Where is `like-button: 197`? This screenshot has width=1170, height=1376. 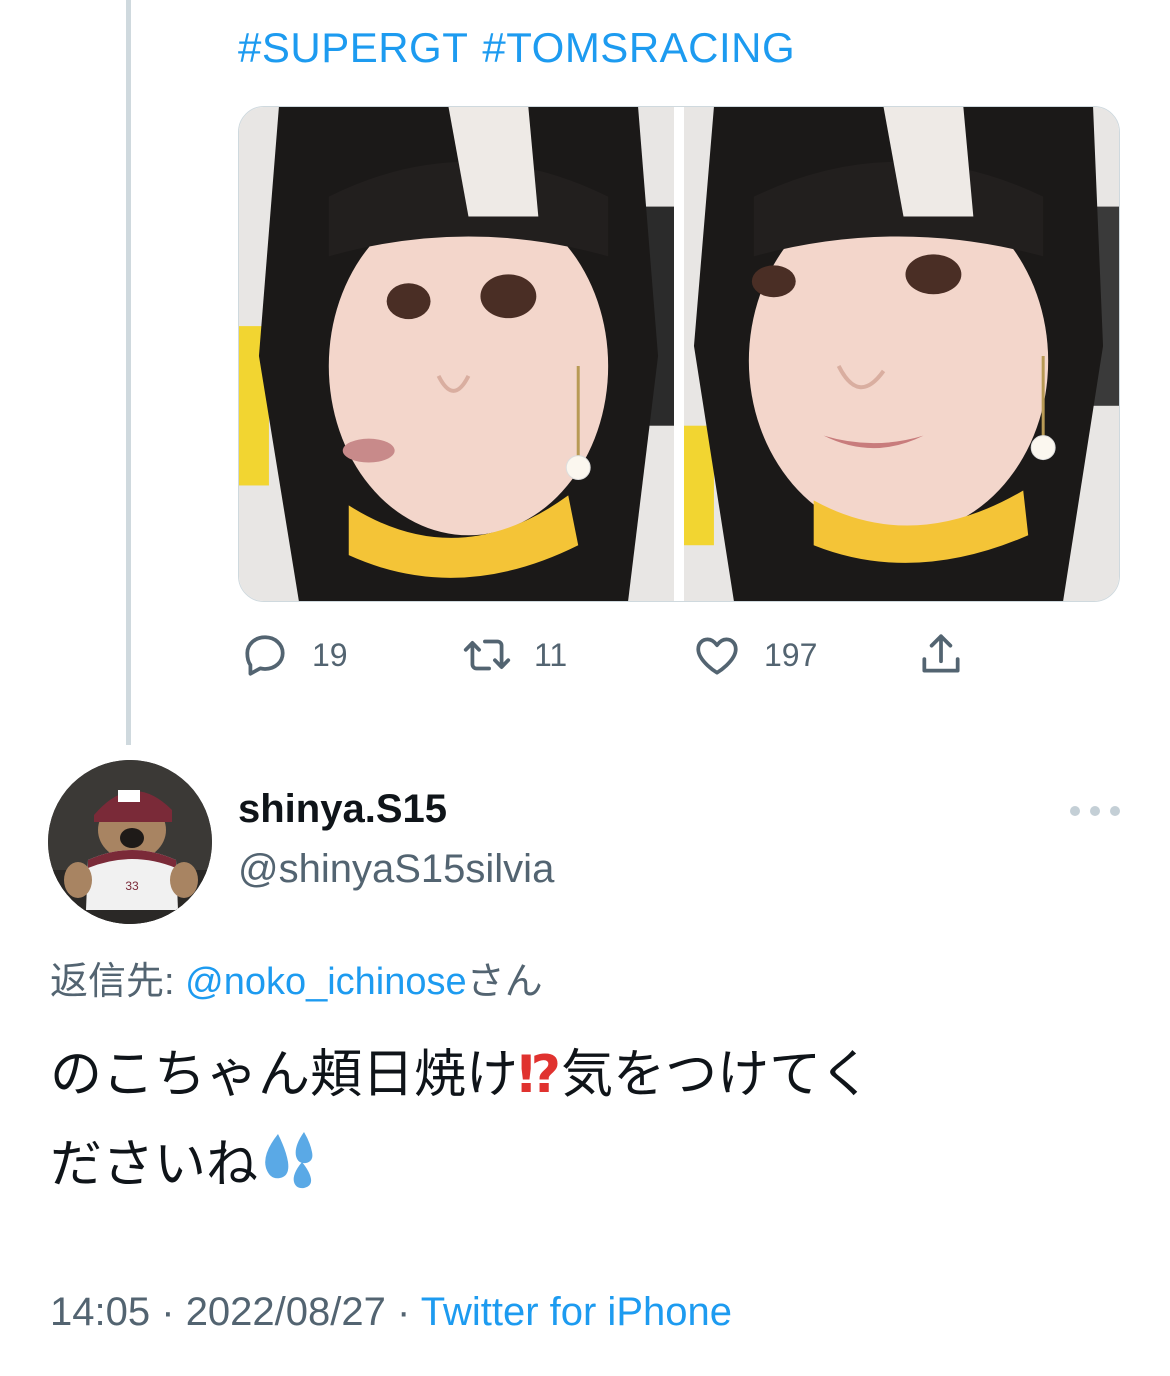
like-button: 197 is located at coordinates (754, 655).